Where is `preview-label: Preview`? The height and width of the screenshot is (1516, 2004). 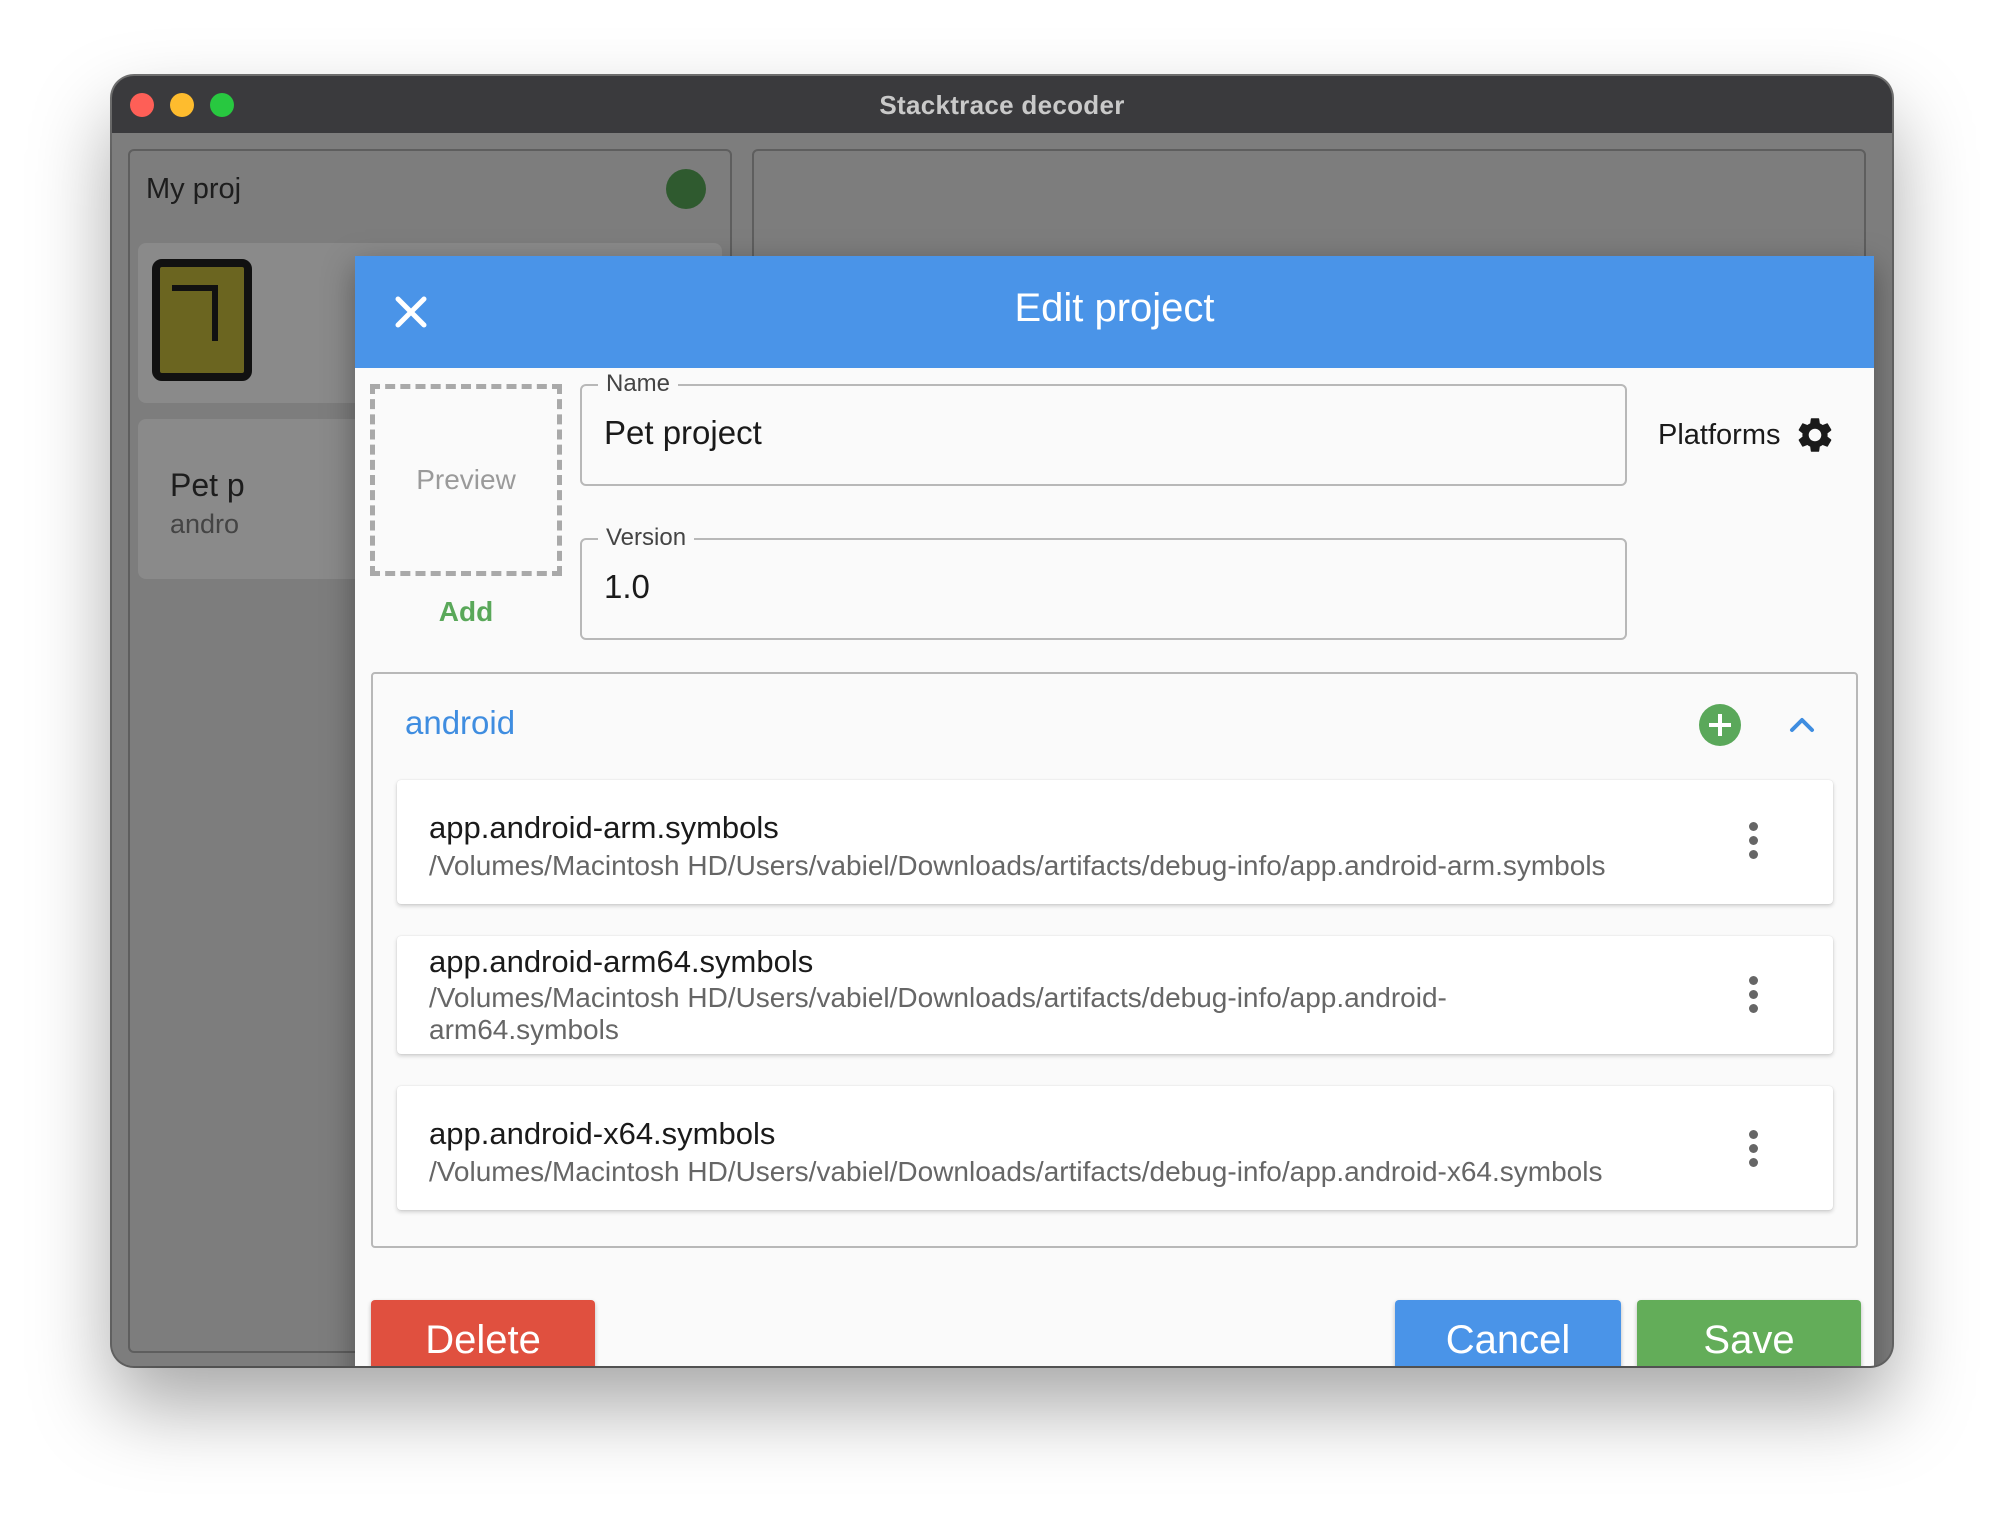
preview-label: Preview is located at coordinates (466, 479).